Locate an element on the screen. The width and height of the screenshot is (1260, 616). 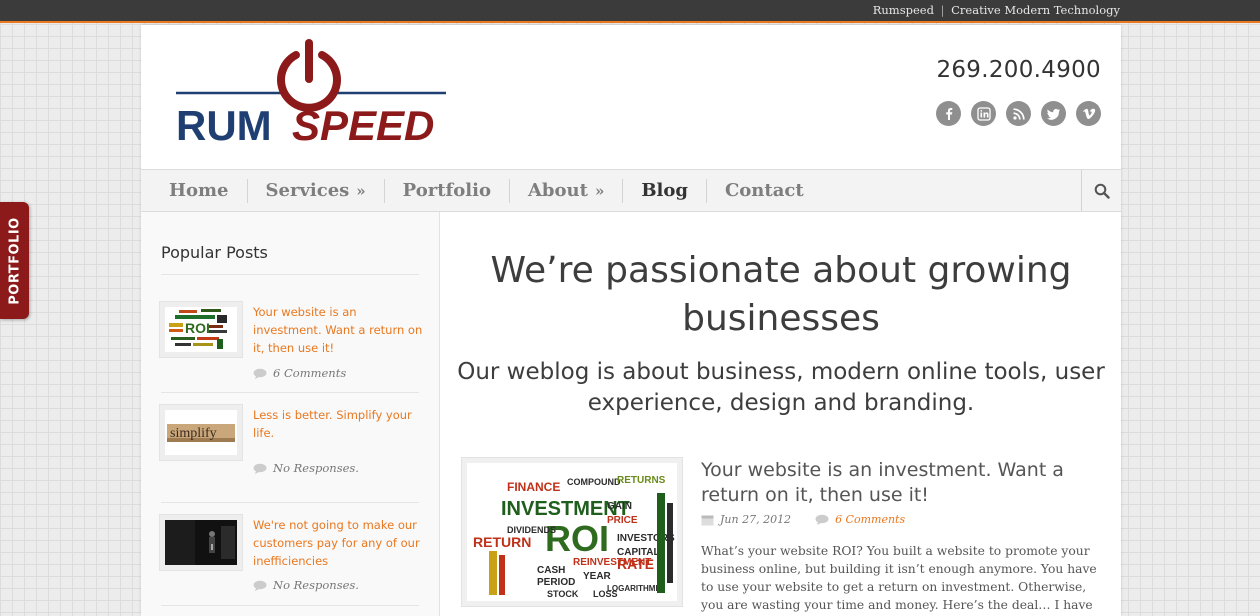
svg-text: PERIOD is located at coordinates (556, 582).